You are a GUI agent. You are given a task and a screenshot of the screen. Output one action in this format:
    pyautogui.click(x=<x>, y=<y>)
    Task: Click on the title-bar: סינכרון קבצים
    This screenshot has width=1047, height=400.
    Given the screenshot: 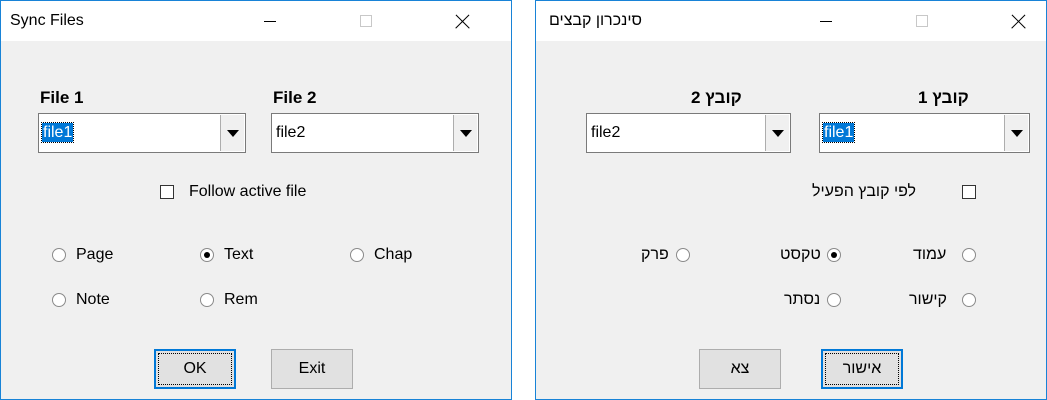 What is the action you would take?
    pyautogui.click(x=791, y=21)
    